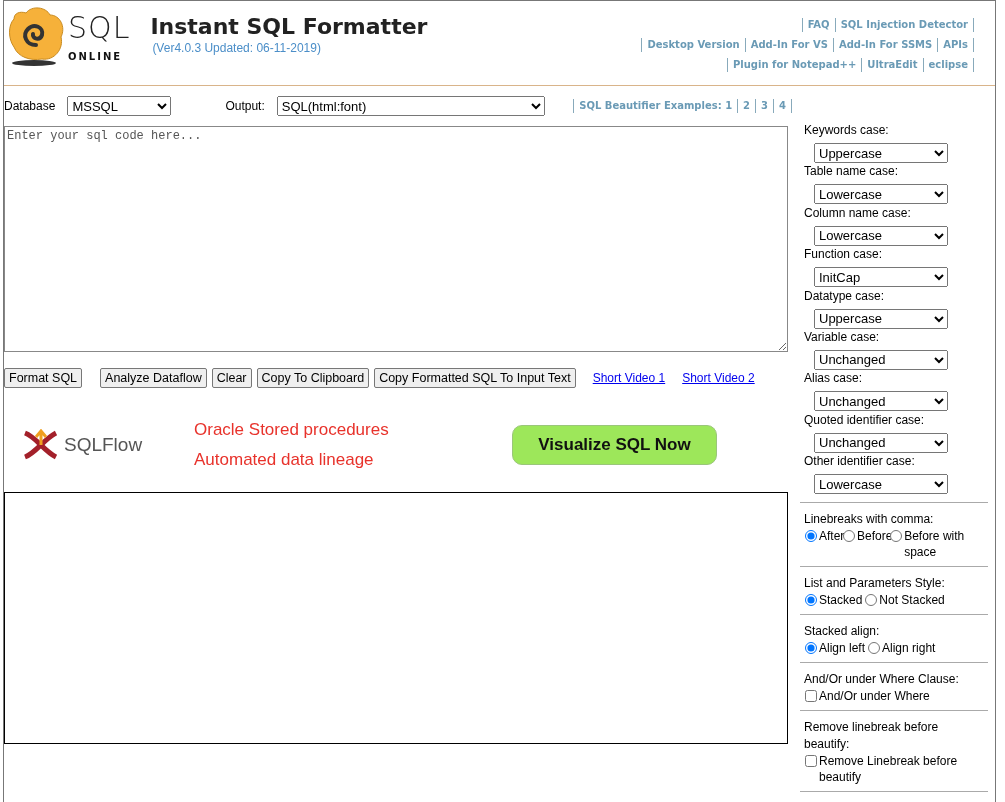  I want to click on action-button: Copy Formatted SQL To Input Text, so click(475, 378).